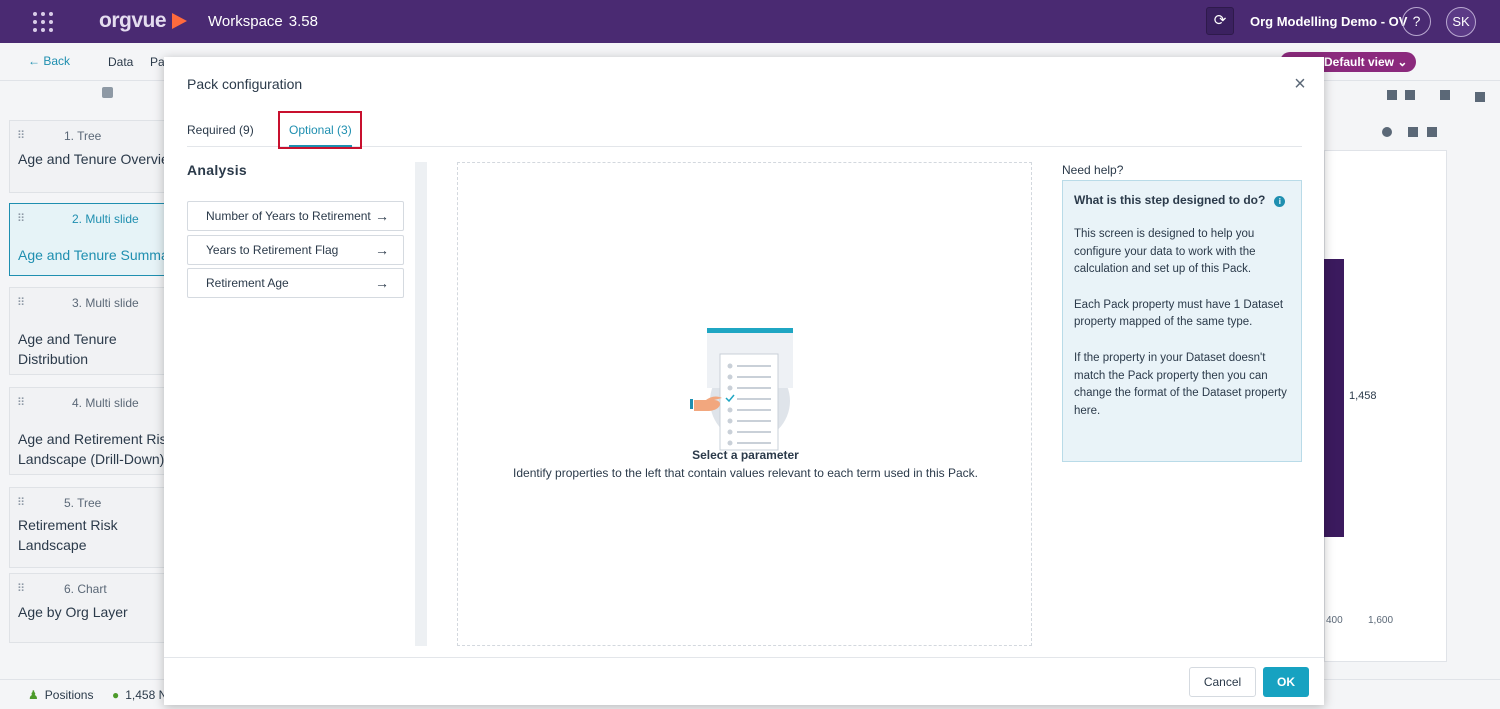  What do you see at coordinates (744, 130) in the screenshot?
I see `dialog-tabs: Required (9) Optional (3)` at bounding box center [744, 130].